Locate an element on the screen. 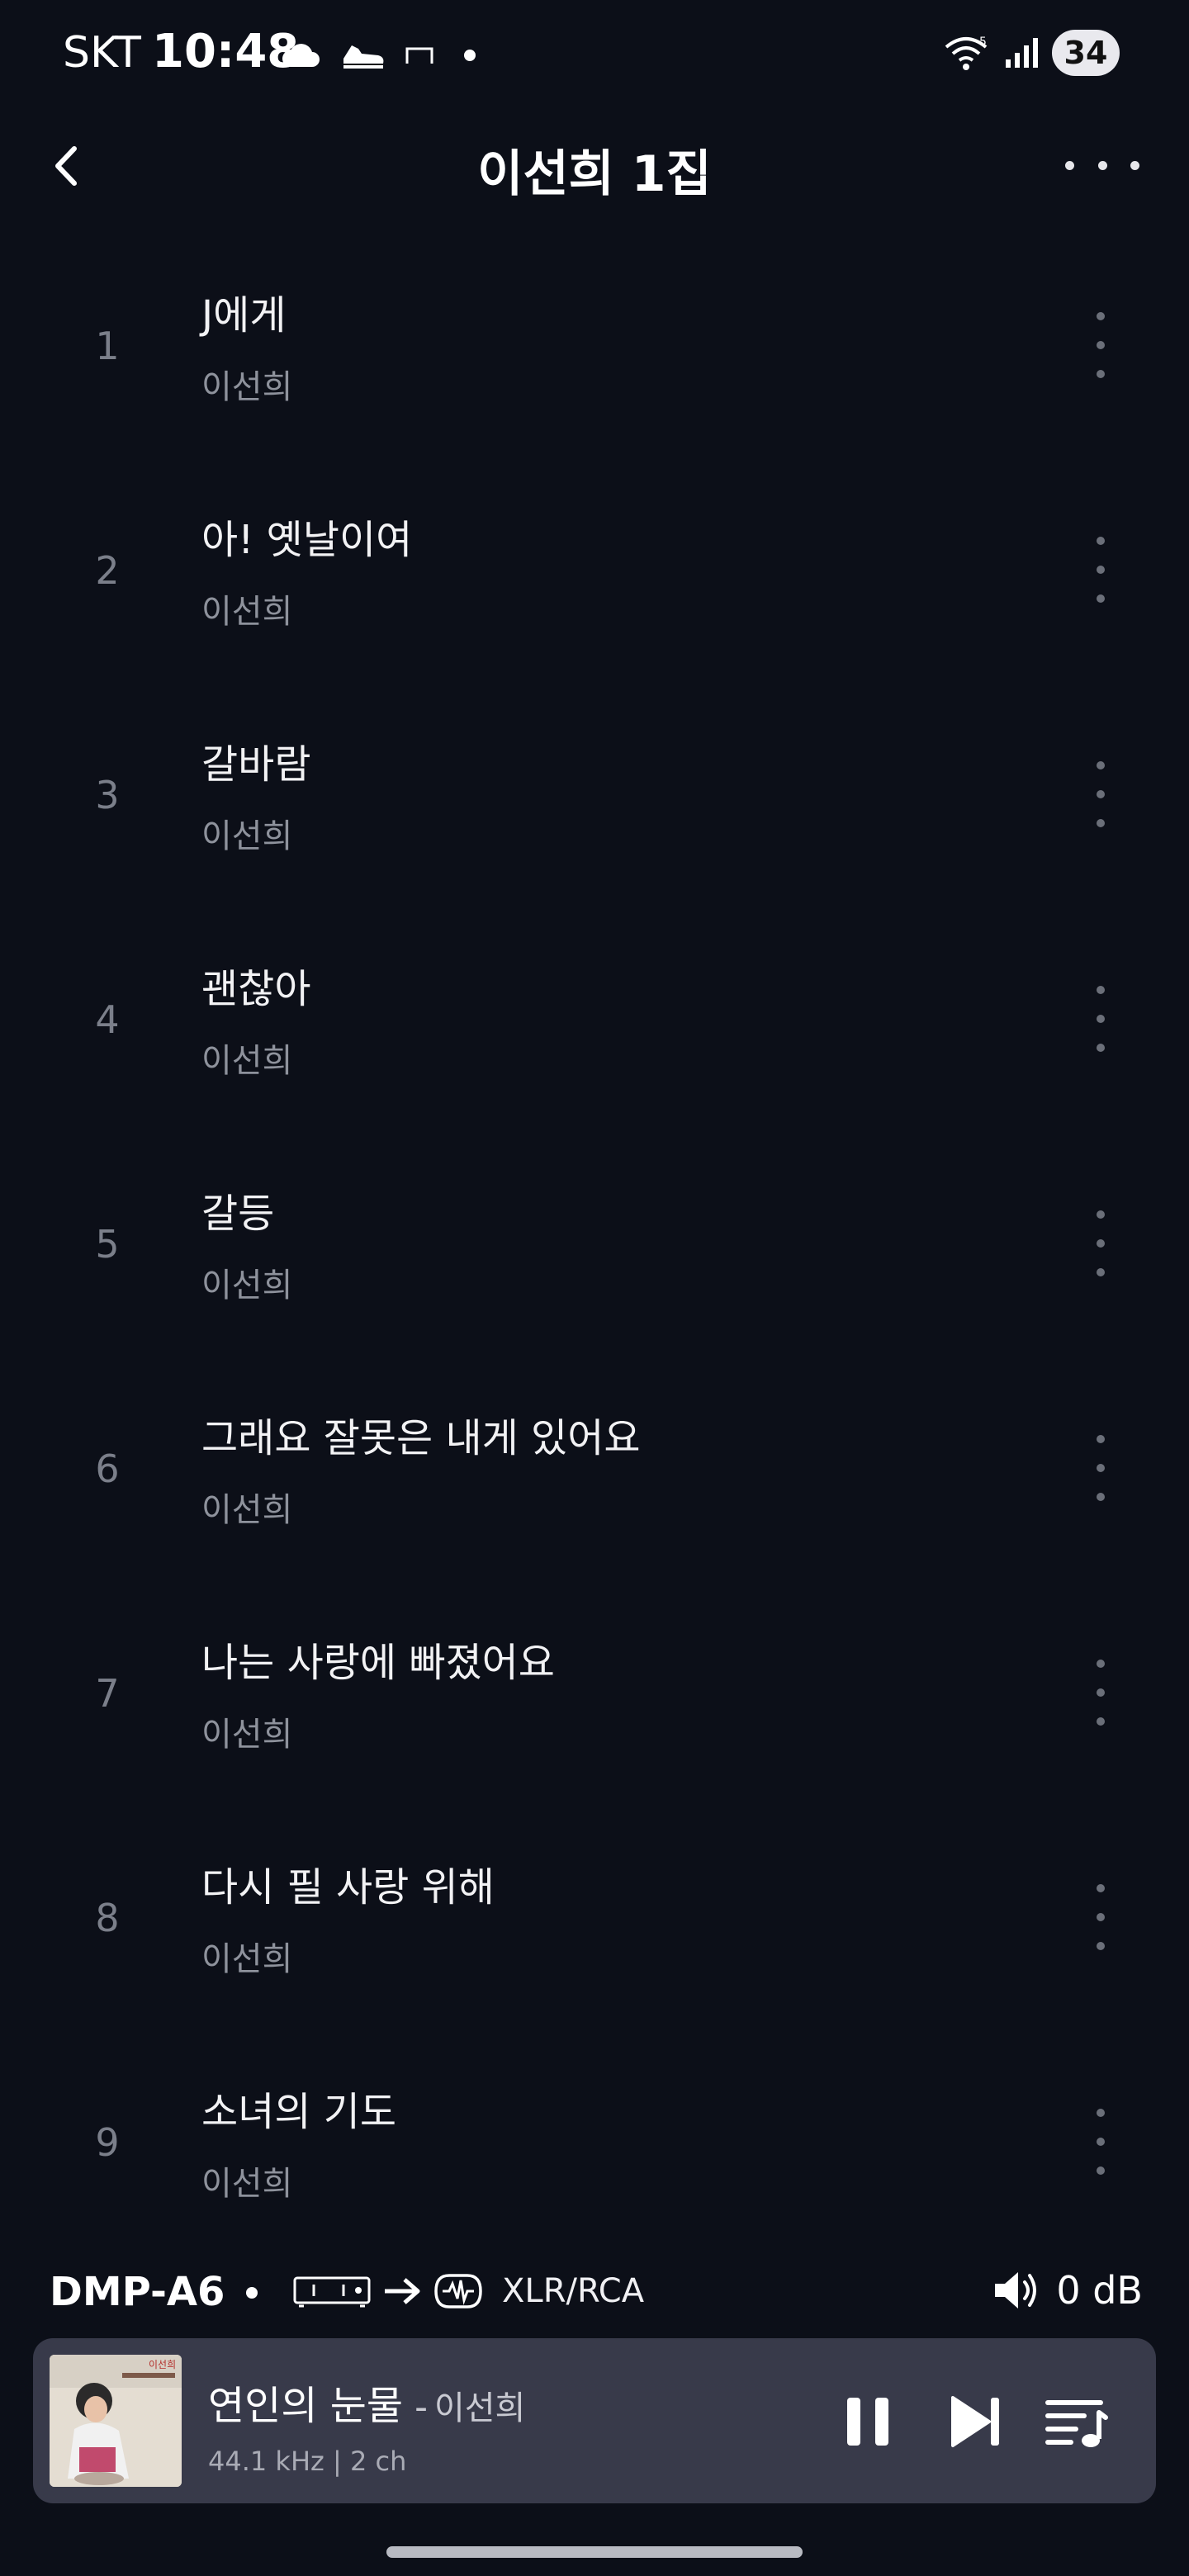 The height and width of the screenshot is (2576, 1189). track-number: 3 is located at coordinates (107, 795).